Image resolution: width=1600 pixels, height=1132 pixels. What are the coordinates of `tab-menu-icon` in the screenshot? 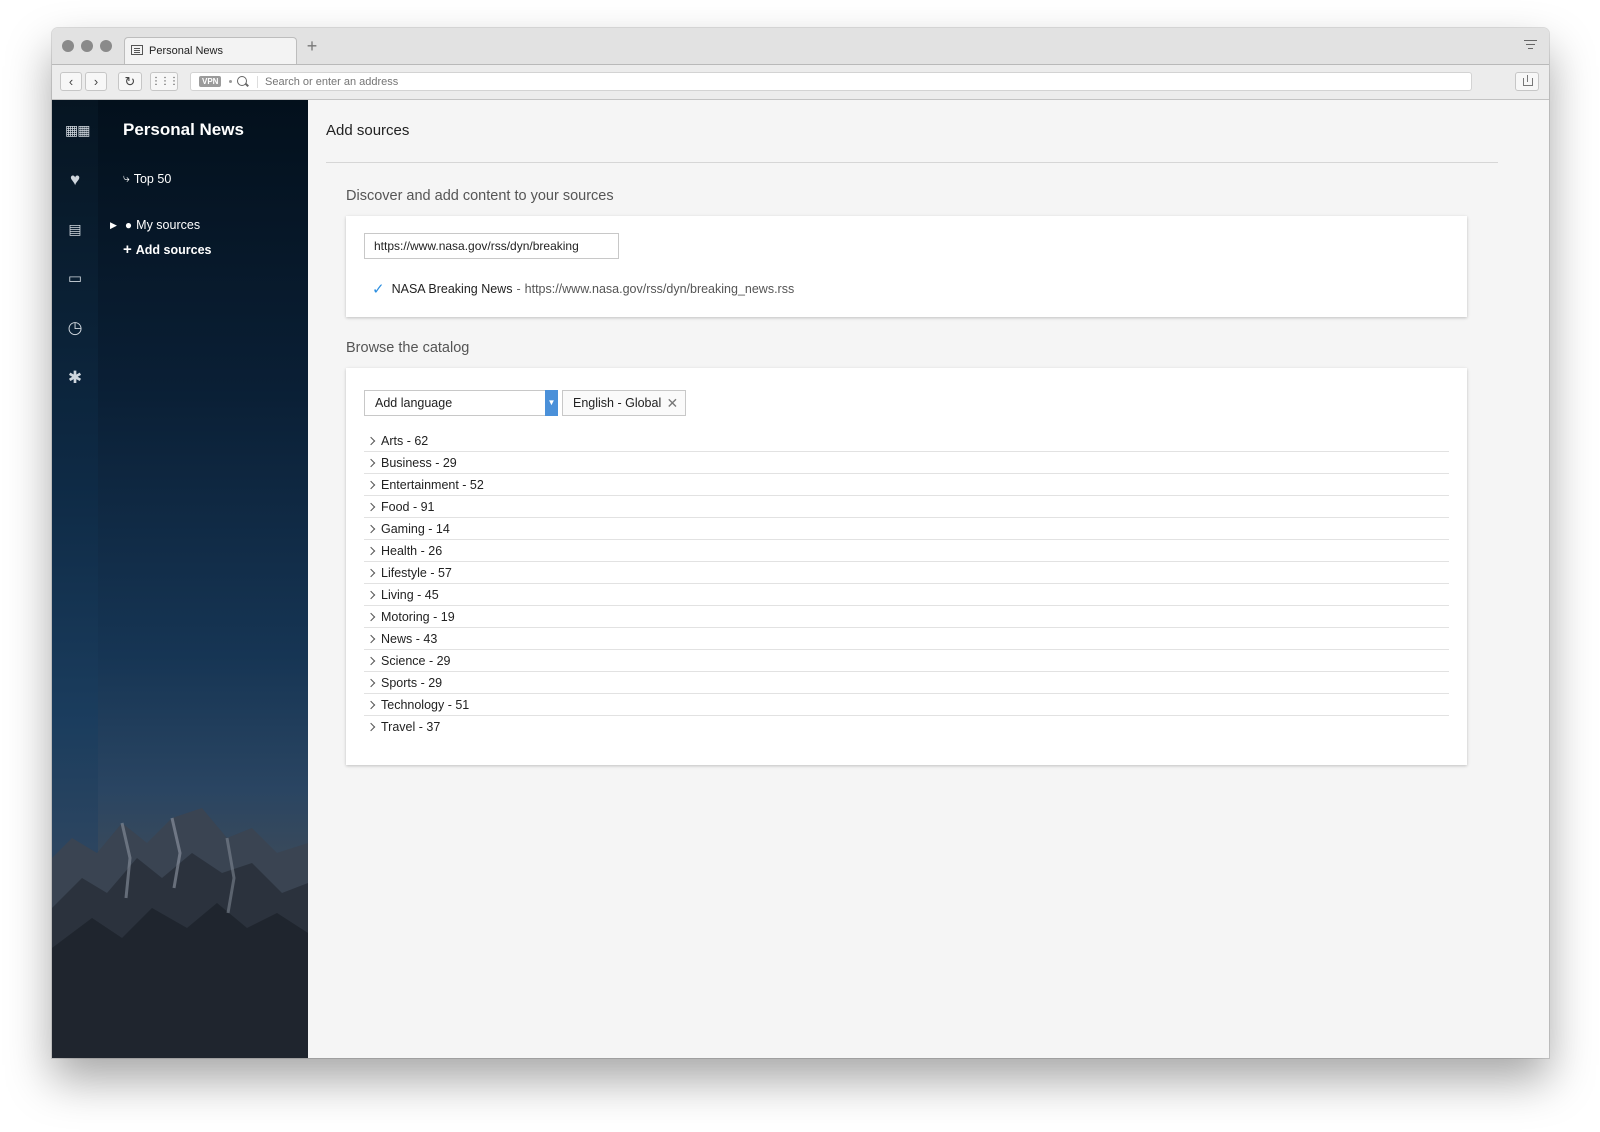 It's located at (1530, 45).